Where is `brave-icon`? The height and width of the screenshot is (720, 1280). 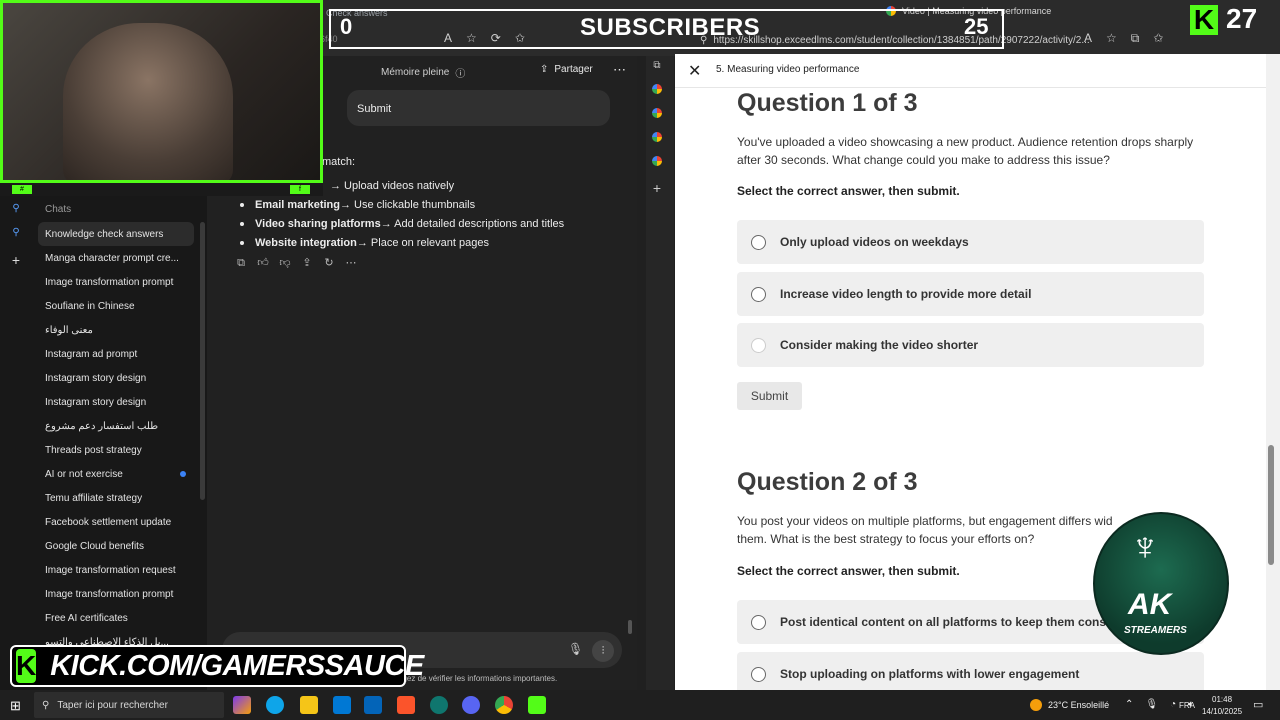
brave-icon is located at coordinates (406, 705).